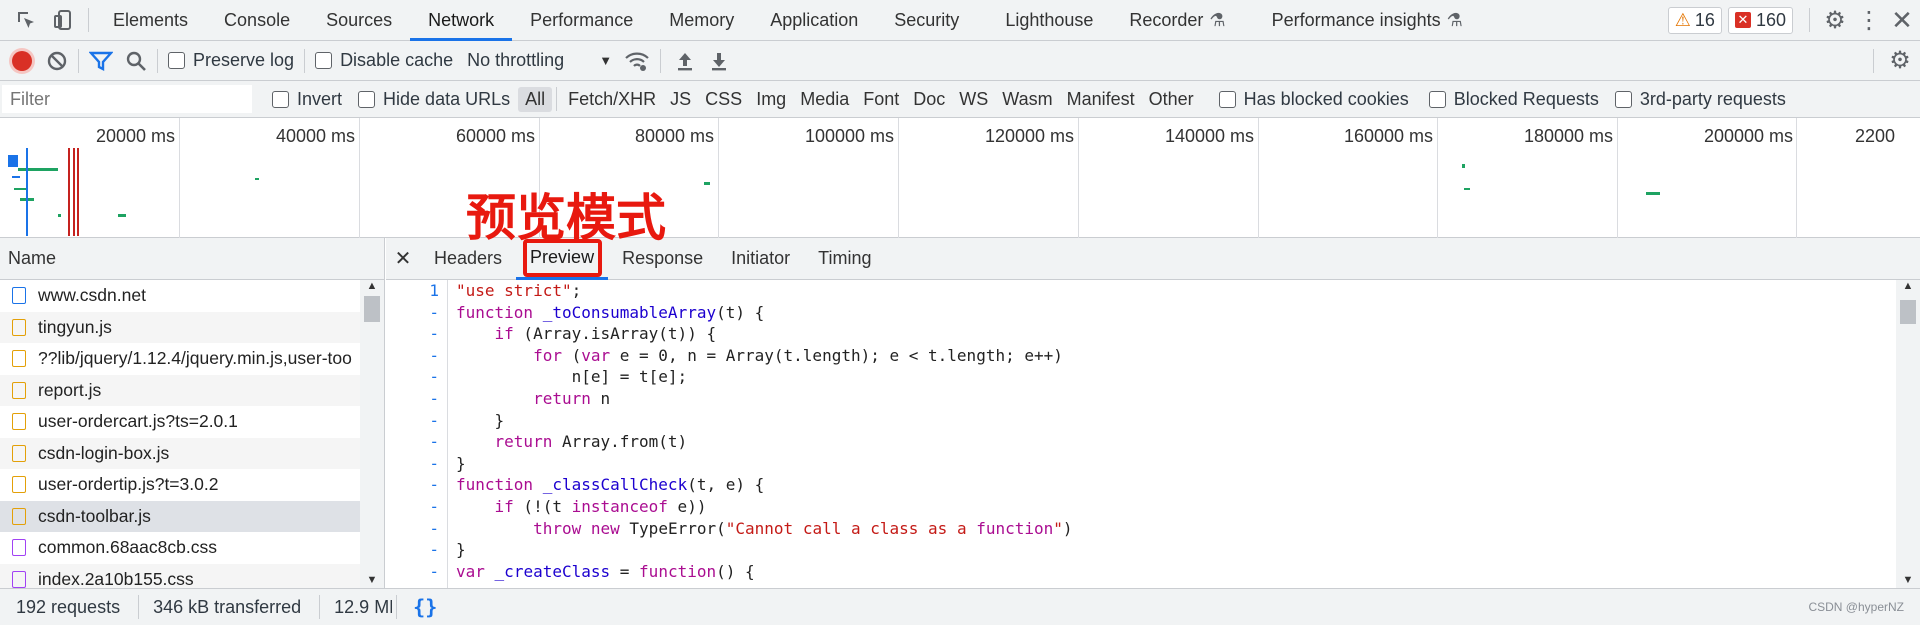 This screenshot has height=625, width=1920. What do you see at coordinates (929, 99) in the screenshot?
I see `filter-type-doc: Doc` at bounding box center [929, 99].